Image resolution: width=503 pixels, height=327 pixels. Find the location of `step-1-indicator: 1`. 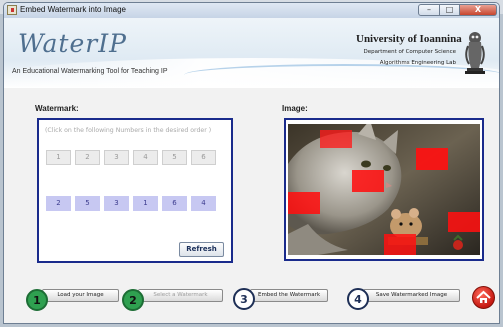

step-1-indicator: 1 is located at coordinates (37, 300).